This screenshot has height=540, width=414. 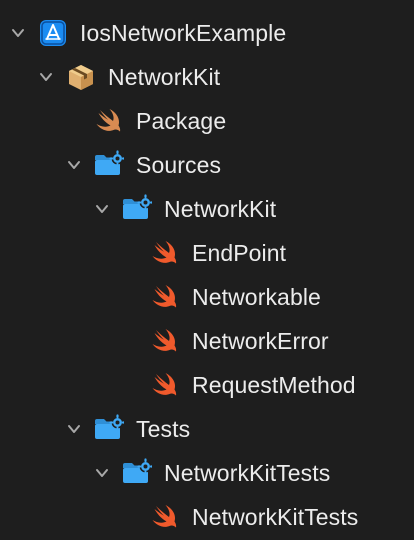 I want to click on tree-row-folder: Sources, so click(x=207, y=165).